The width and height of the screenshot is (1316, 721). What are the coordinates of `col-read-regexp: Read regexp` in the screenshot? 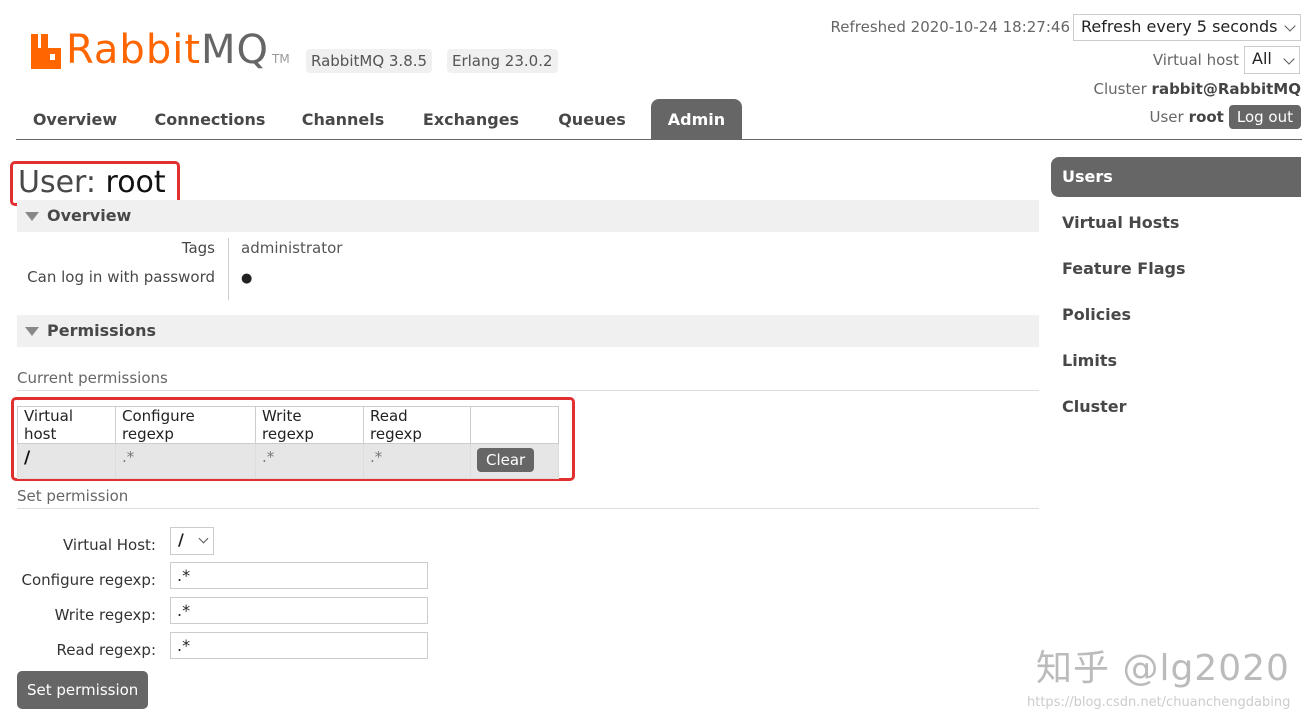 It's located at (417, 425).